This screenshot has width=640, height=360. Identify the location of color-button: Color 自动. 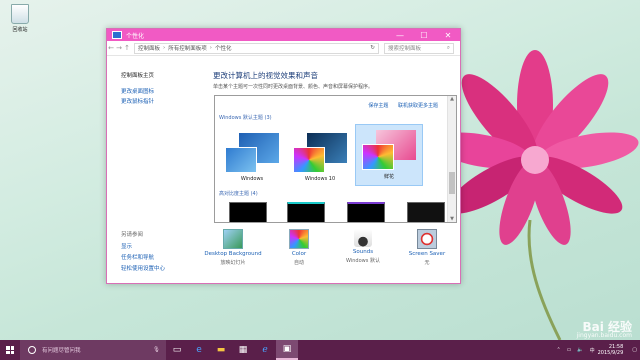
(299, 245).